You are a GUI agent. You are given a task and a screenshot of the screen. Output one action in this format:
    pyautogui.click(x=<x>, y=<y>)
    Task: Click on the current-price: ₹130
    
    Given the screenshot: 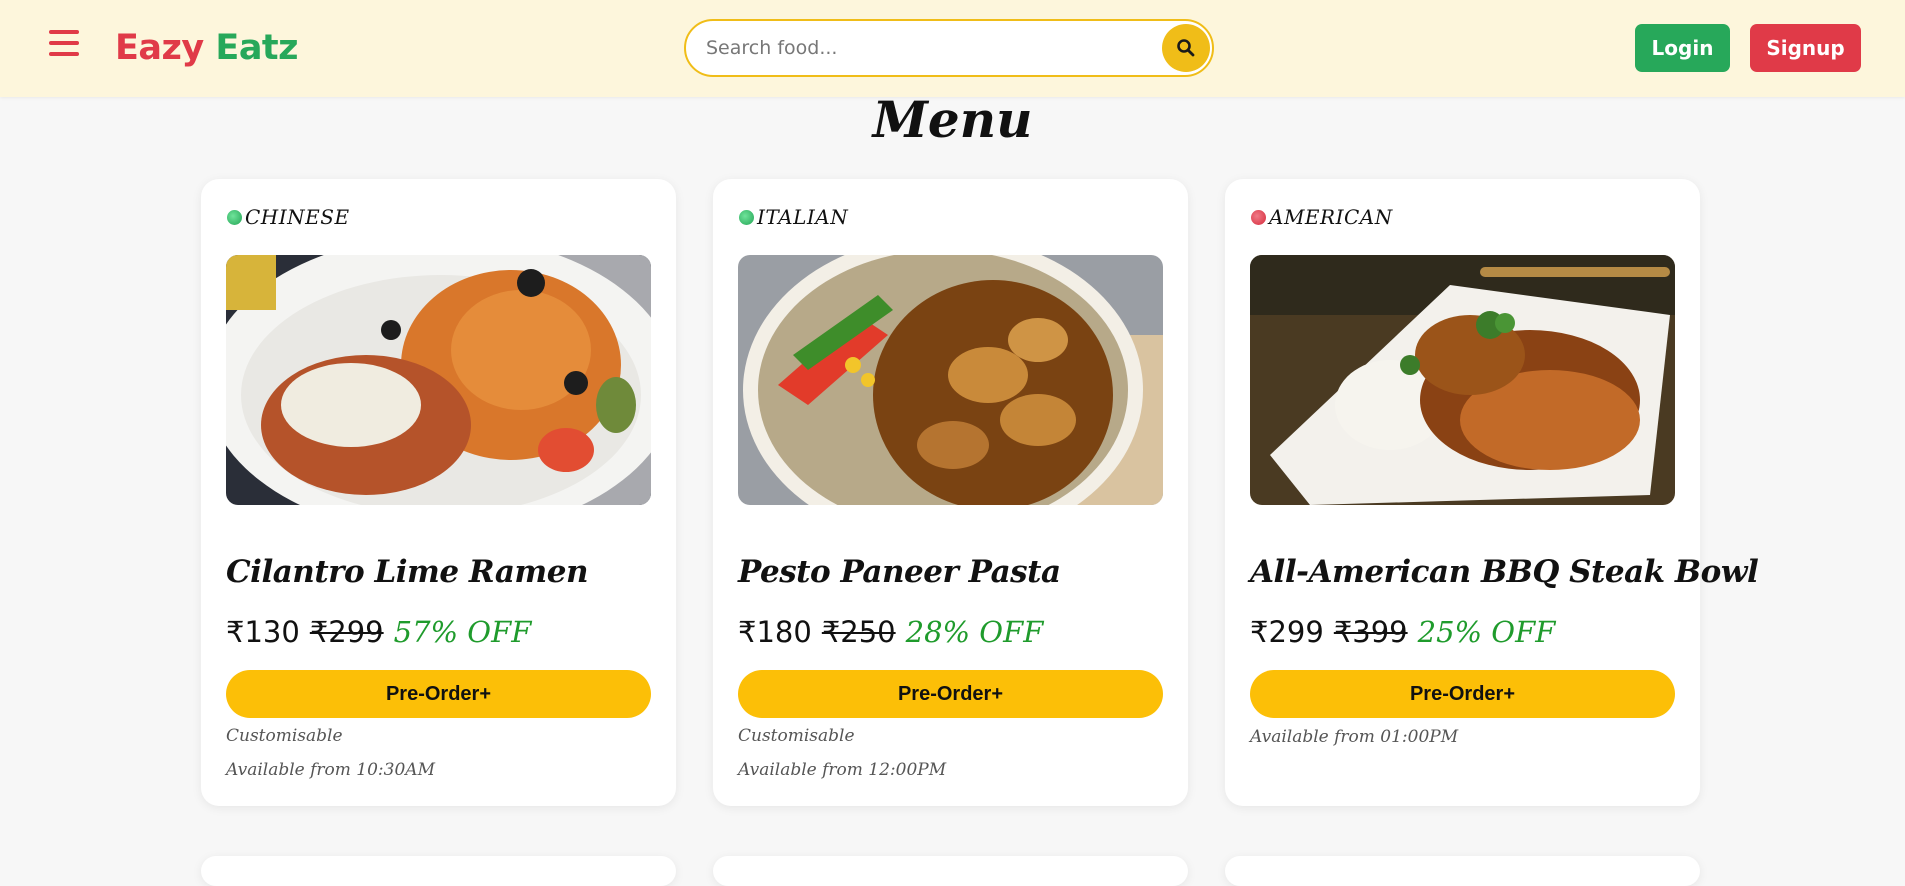 What is the action you would take?
    pyautogui.click(x=263, y=632)
    